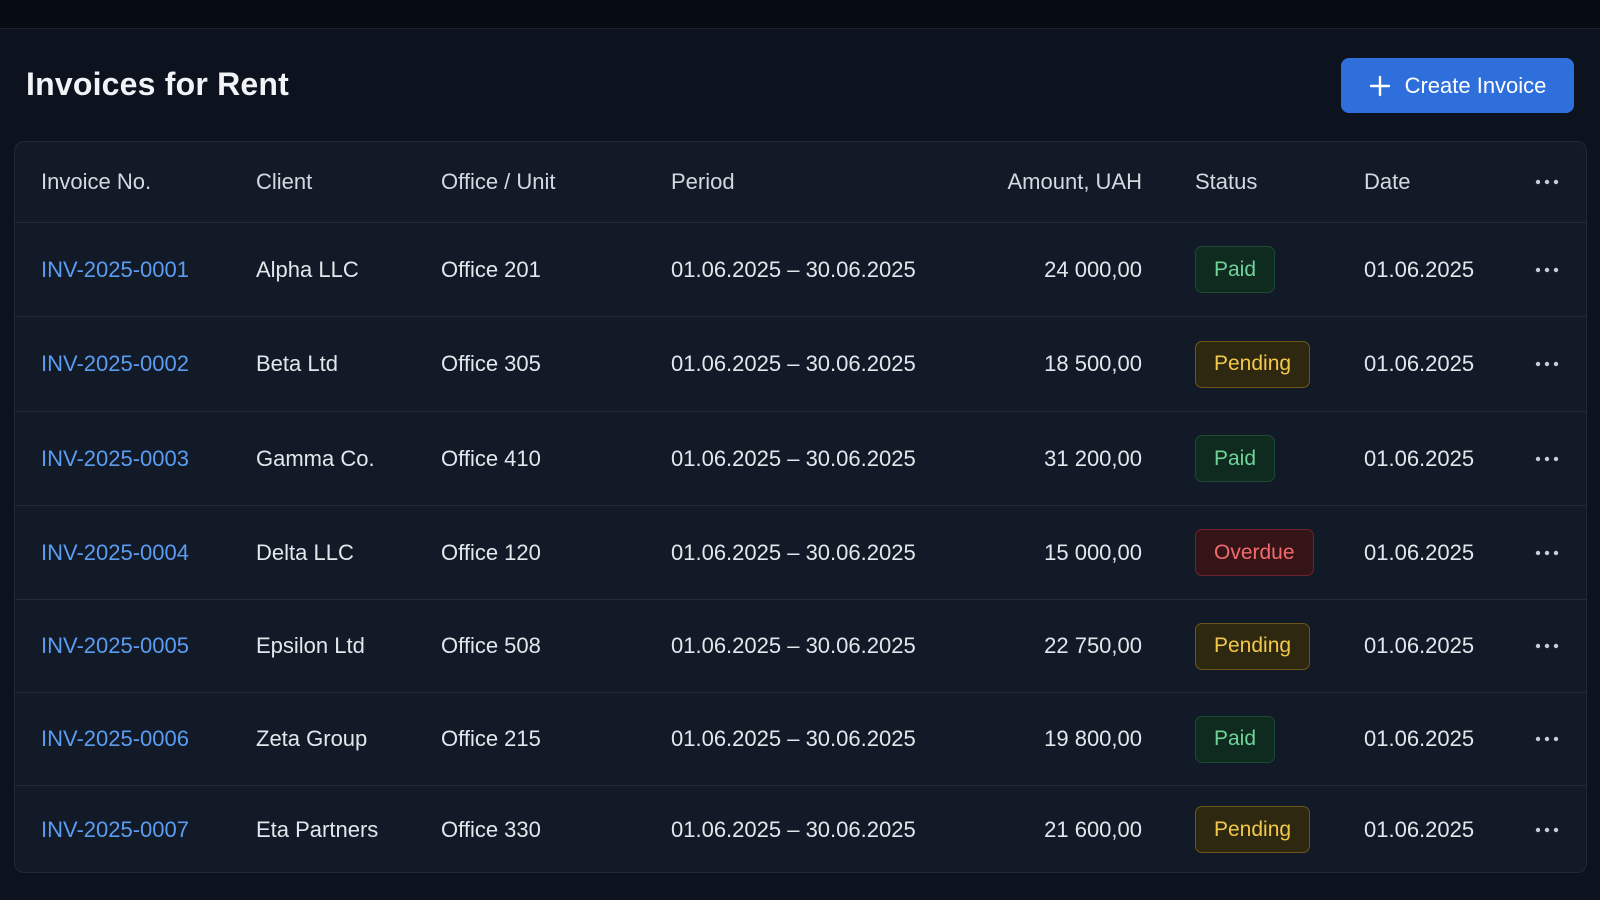 The width and height of the screenshot is (1600, 900). Describe the element at coordinates (115, 553) in the screenshot. I see `invoice-number-link: INV-2025-0004` at that location.